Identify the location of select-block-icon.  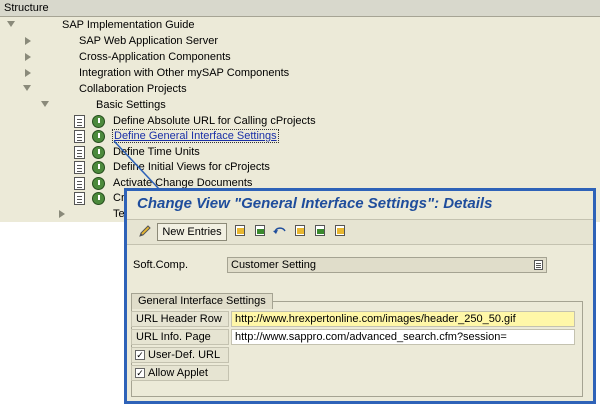
(320, 231).